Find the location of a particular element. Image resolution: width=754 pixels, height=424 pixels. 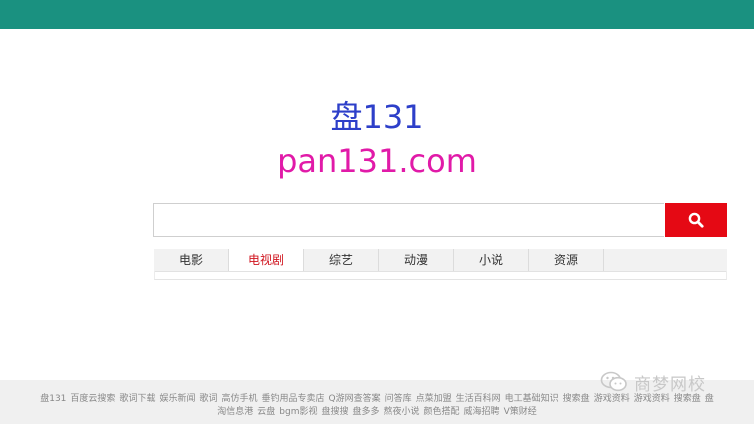

site-logo-title: 盘131 is located at coordinates (377, 117).